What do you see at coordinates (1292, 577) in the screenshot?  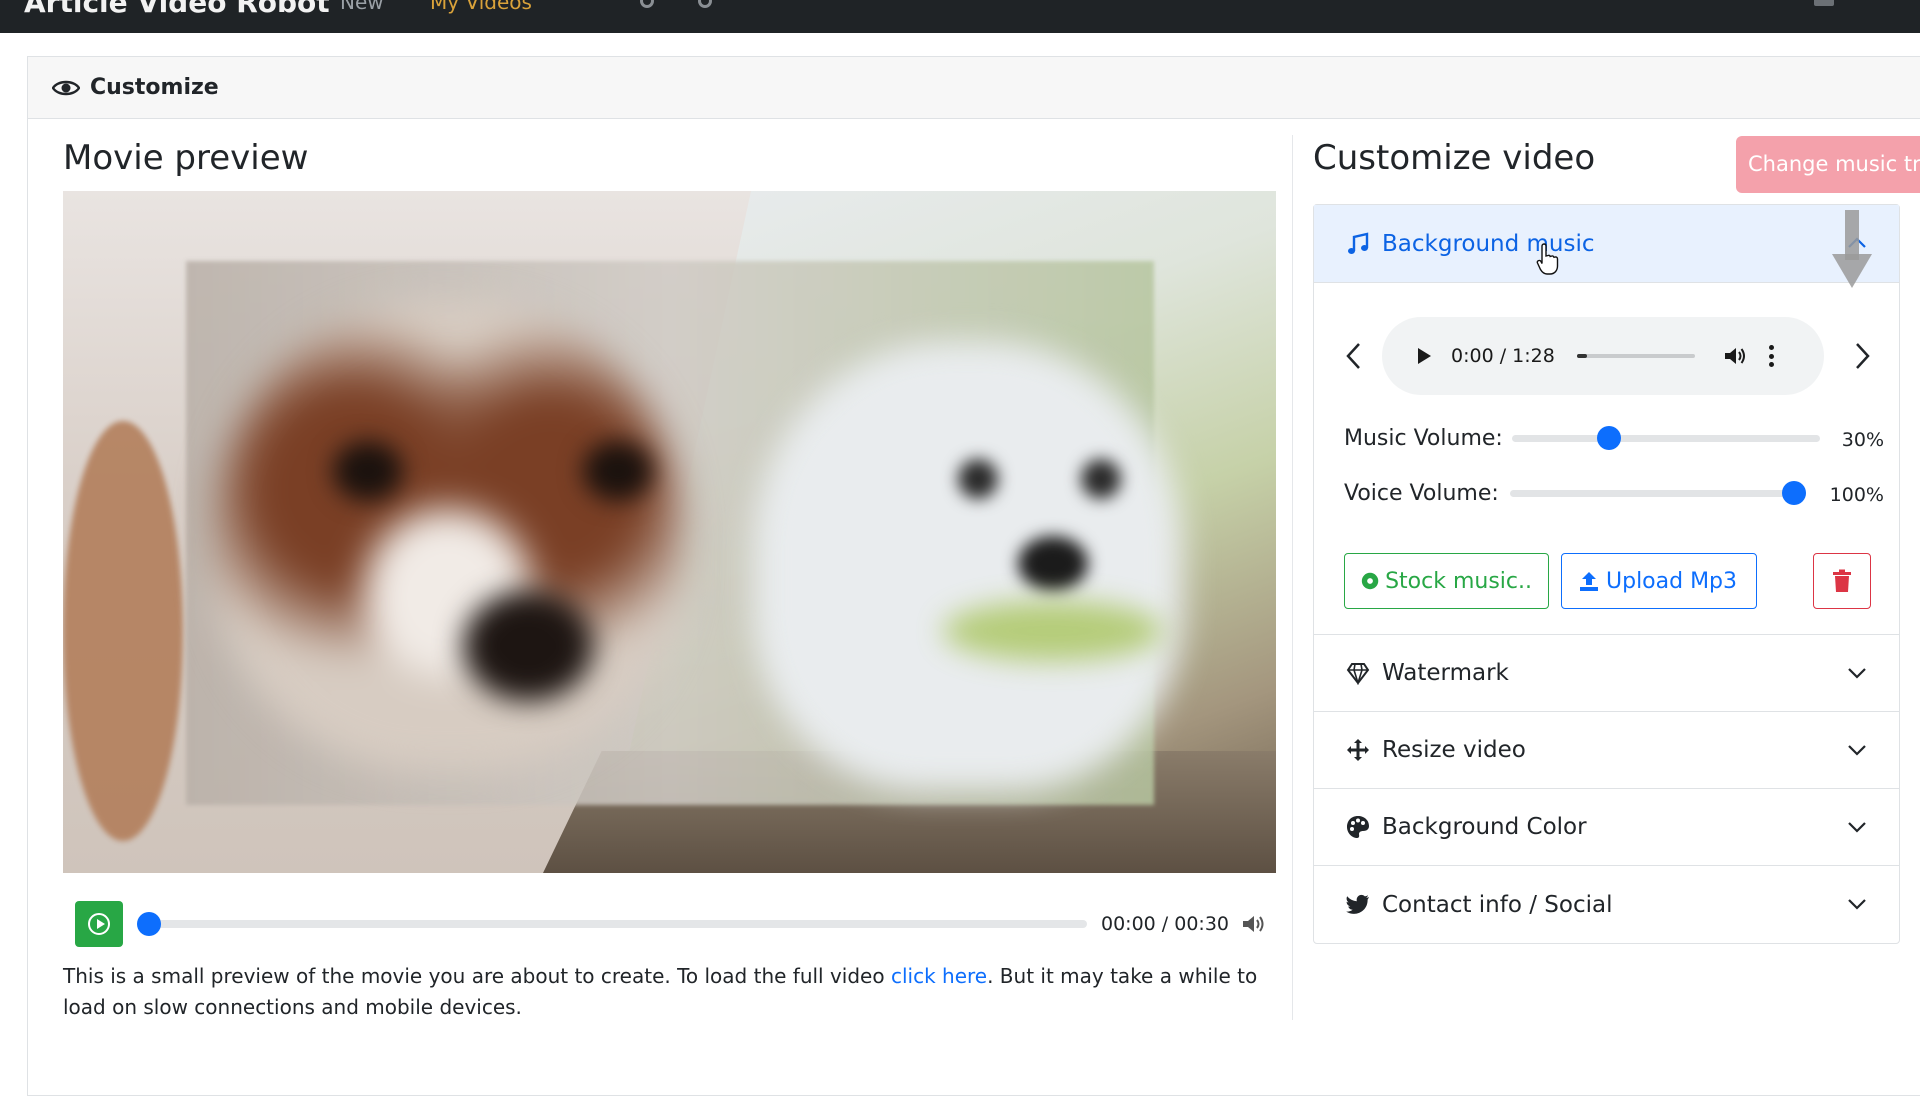 I see `column-divider` at bounding box center [1292, 577].